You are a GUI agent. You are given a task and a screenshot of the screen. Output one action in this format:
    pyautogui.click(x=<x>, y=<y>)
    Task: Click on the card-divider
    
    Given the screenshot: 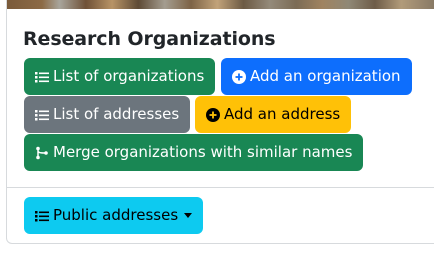 What is the action you would take?
    pyautogui.click(x=220, y=187)
    